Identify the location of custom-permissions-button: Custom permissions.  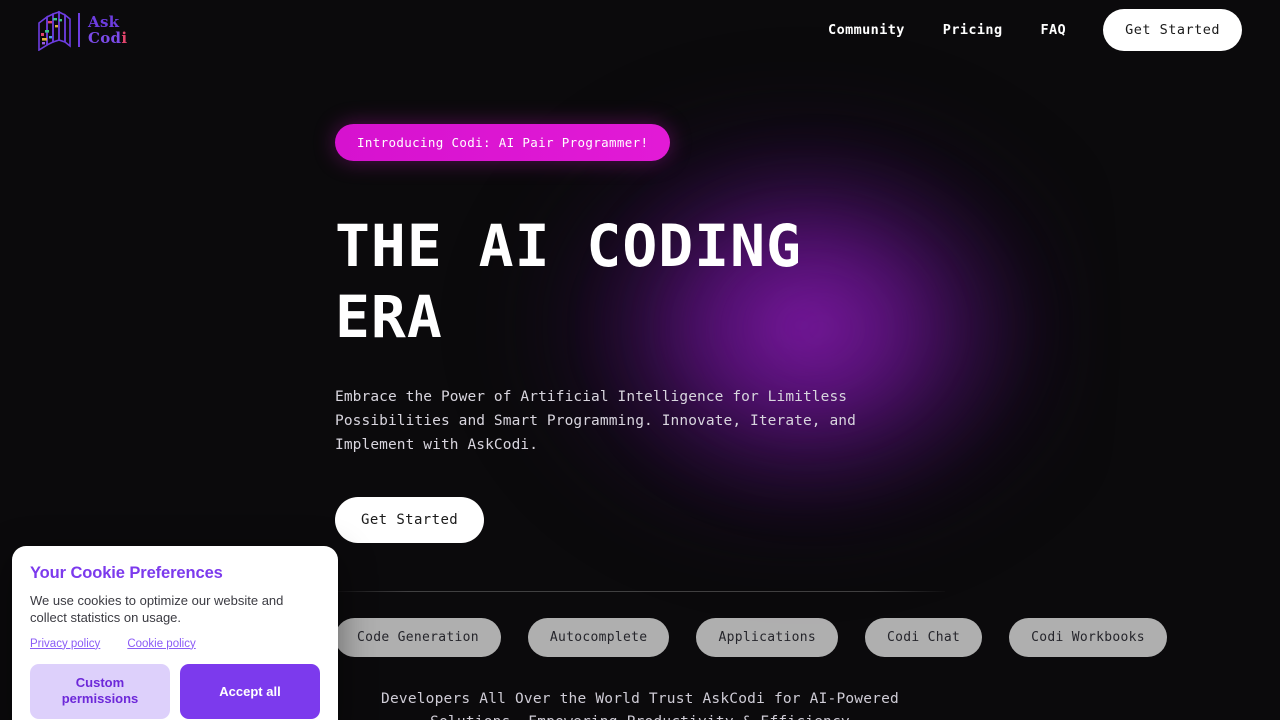
(100, 691).